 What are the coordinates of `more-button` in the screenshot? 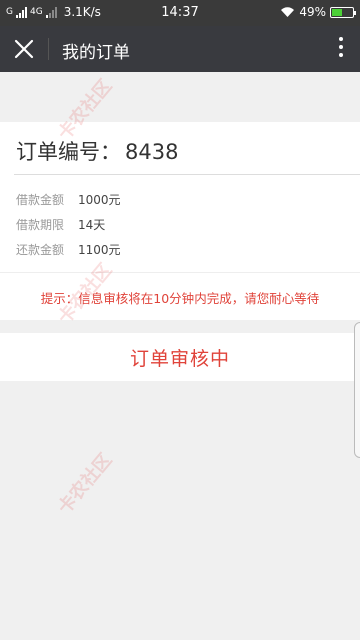 It's located at (341, 49).